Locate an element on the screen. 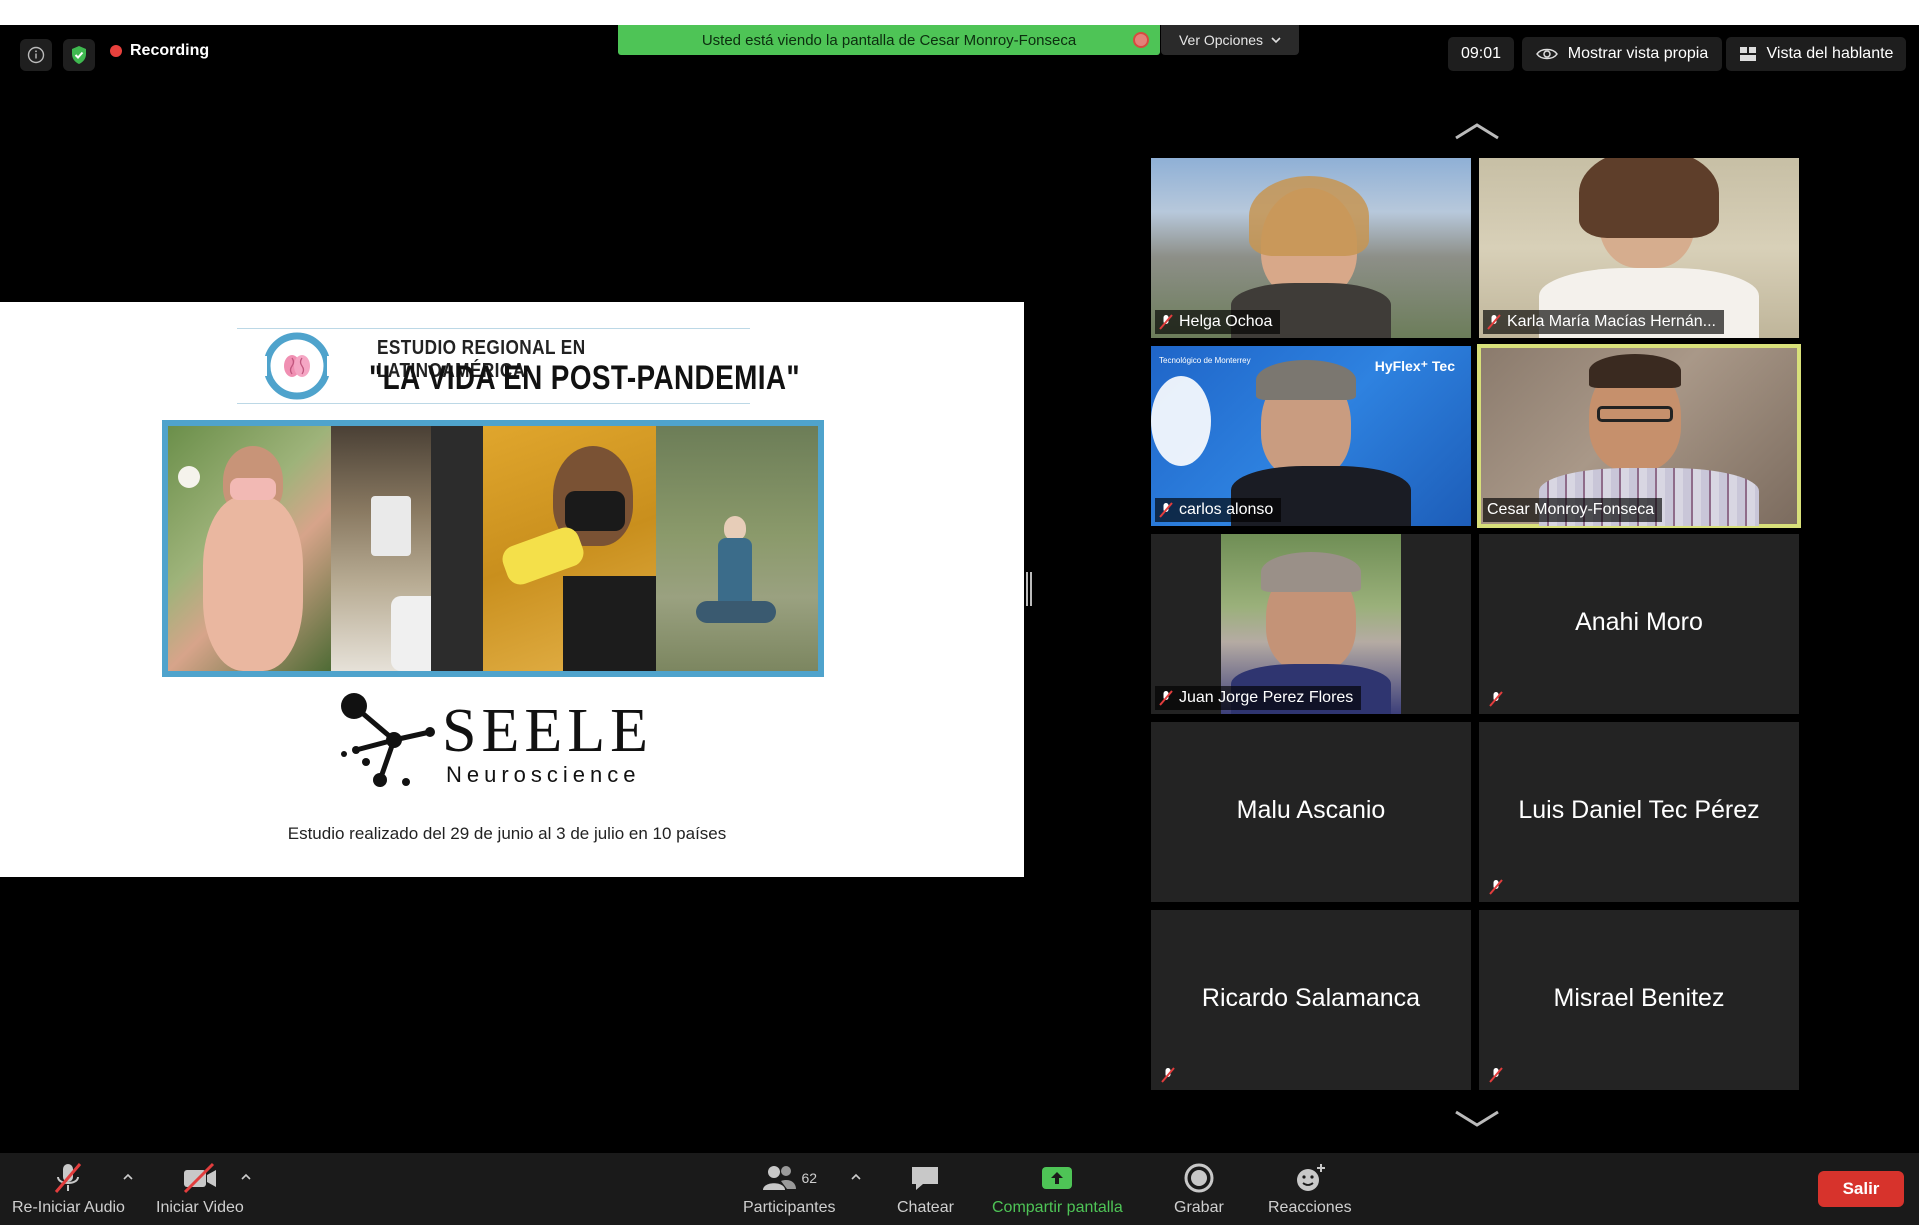  share-screen-label: Compartir pantalla is located at coordinates (1057, 1207).